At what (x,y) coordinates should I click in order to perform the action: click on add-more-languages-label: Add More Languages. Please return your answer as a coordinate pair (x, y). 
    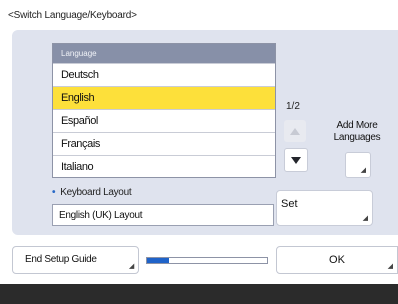
    Looking at the image, I should click on (357, 132).